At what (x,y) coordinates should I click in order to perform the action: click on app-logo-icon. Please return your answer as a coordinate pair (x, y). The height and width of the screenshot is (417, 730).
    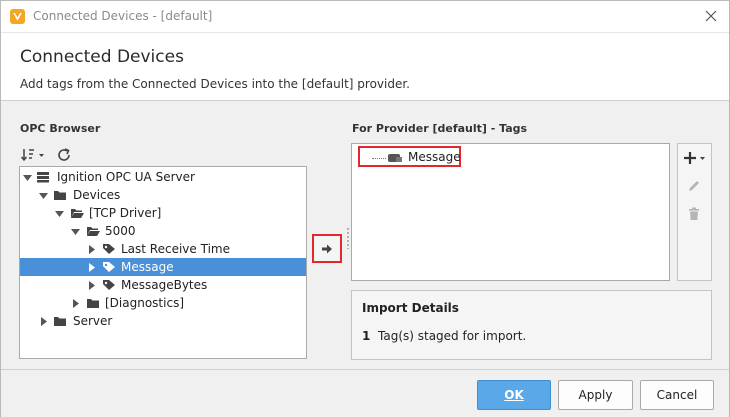
    Looking at the image, I should click on (17, 16).